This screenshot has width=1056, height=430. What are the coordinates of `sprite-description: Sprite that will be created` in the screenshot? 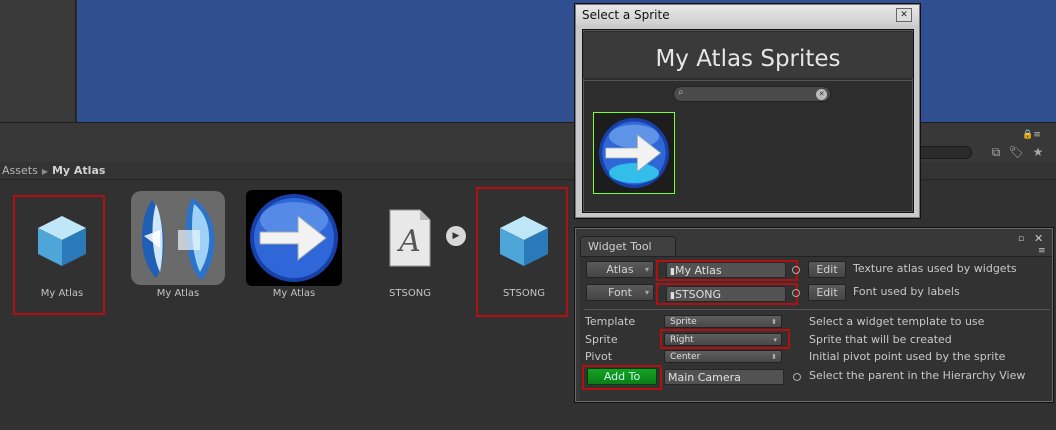 It's located at (880, 339).